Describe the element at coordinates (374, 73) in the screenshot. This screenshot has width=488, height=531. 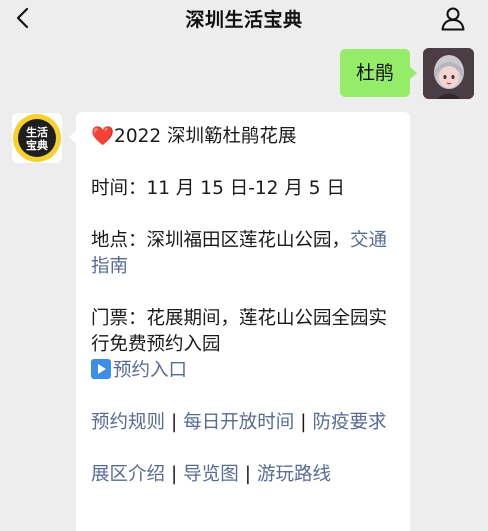
I see `my-message-text: 杜鹃` at that location.